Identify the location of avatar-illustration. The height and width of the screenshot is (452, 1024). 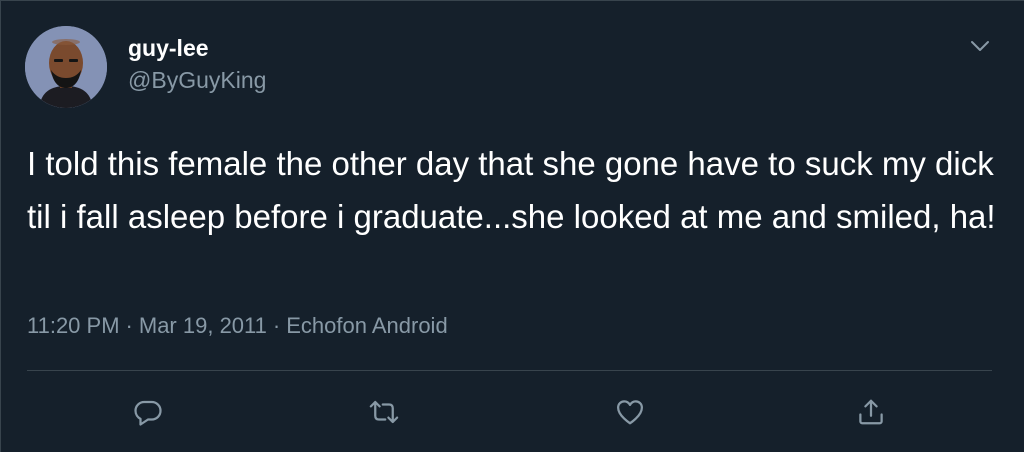
(66, 67).